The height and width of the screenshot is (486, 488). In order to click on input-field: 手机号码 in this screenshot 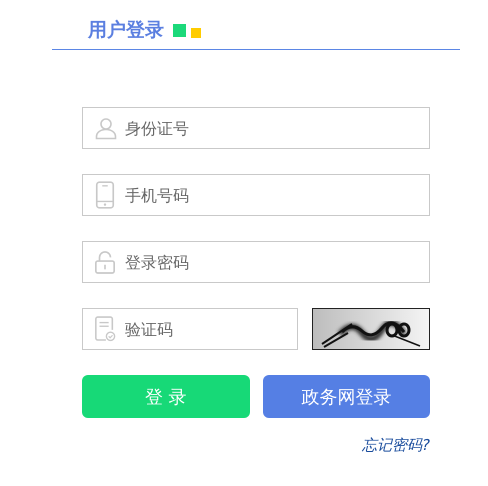, I will do `click(256, 195)`.